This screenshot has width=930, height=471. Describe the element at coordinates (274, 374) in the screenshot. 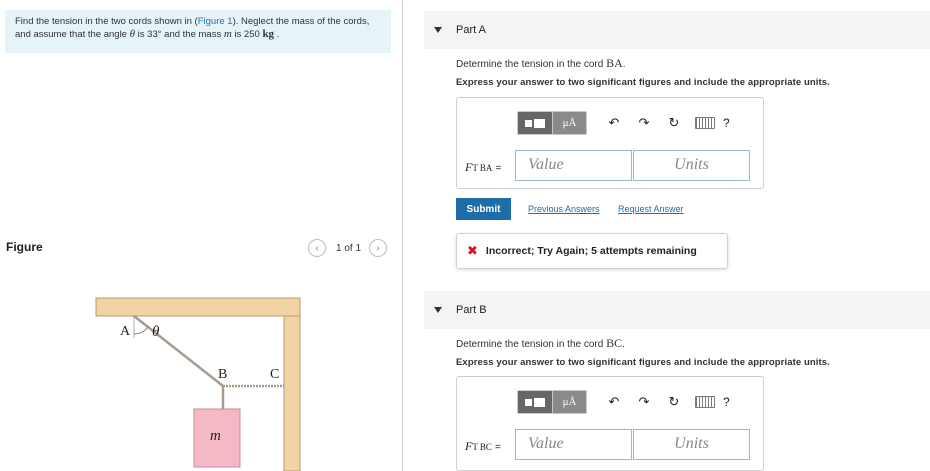

I see `label-c: C` at that location.